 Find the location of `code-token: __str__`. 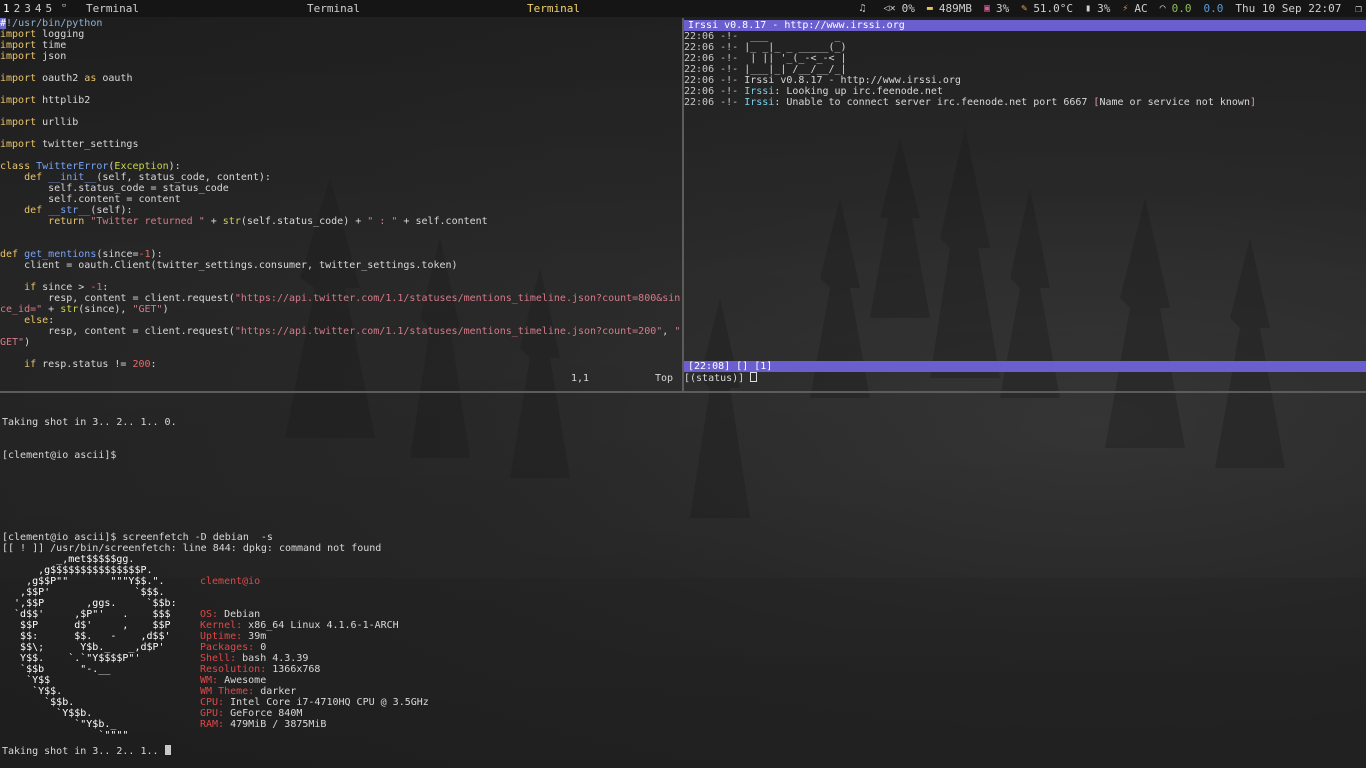

code-token: __str__ is located at coordinates (69, 210).